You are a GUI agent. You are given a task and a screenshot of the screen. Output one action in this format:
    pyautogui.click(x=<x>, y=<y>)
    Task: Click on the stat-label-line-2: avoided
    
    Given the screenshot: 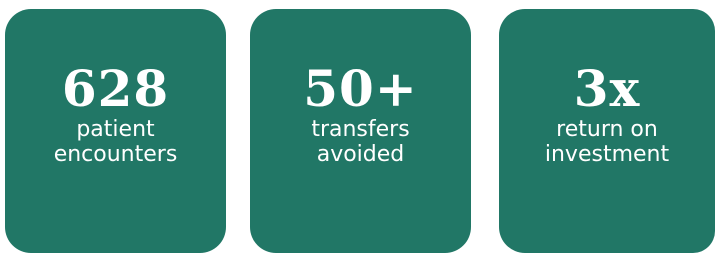 What is the action you would take?
    pyautogui.click(x=360, y=154)
    